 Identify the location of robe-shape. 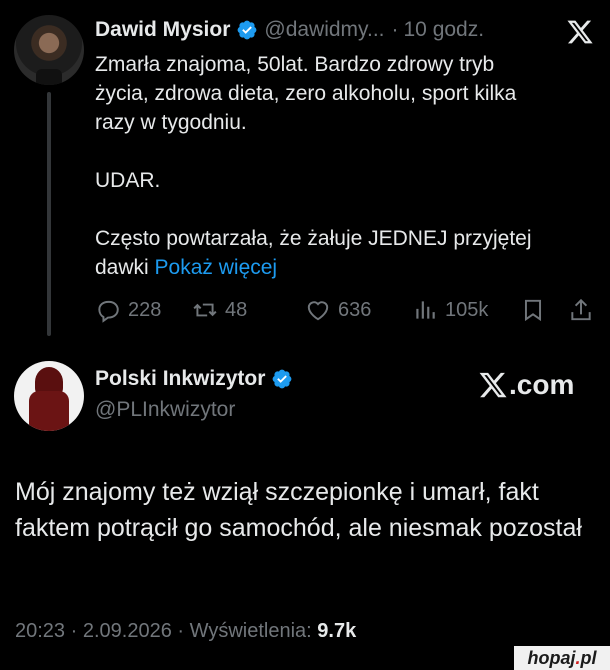
(49, 411).